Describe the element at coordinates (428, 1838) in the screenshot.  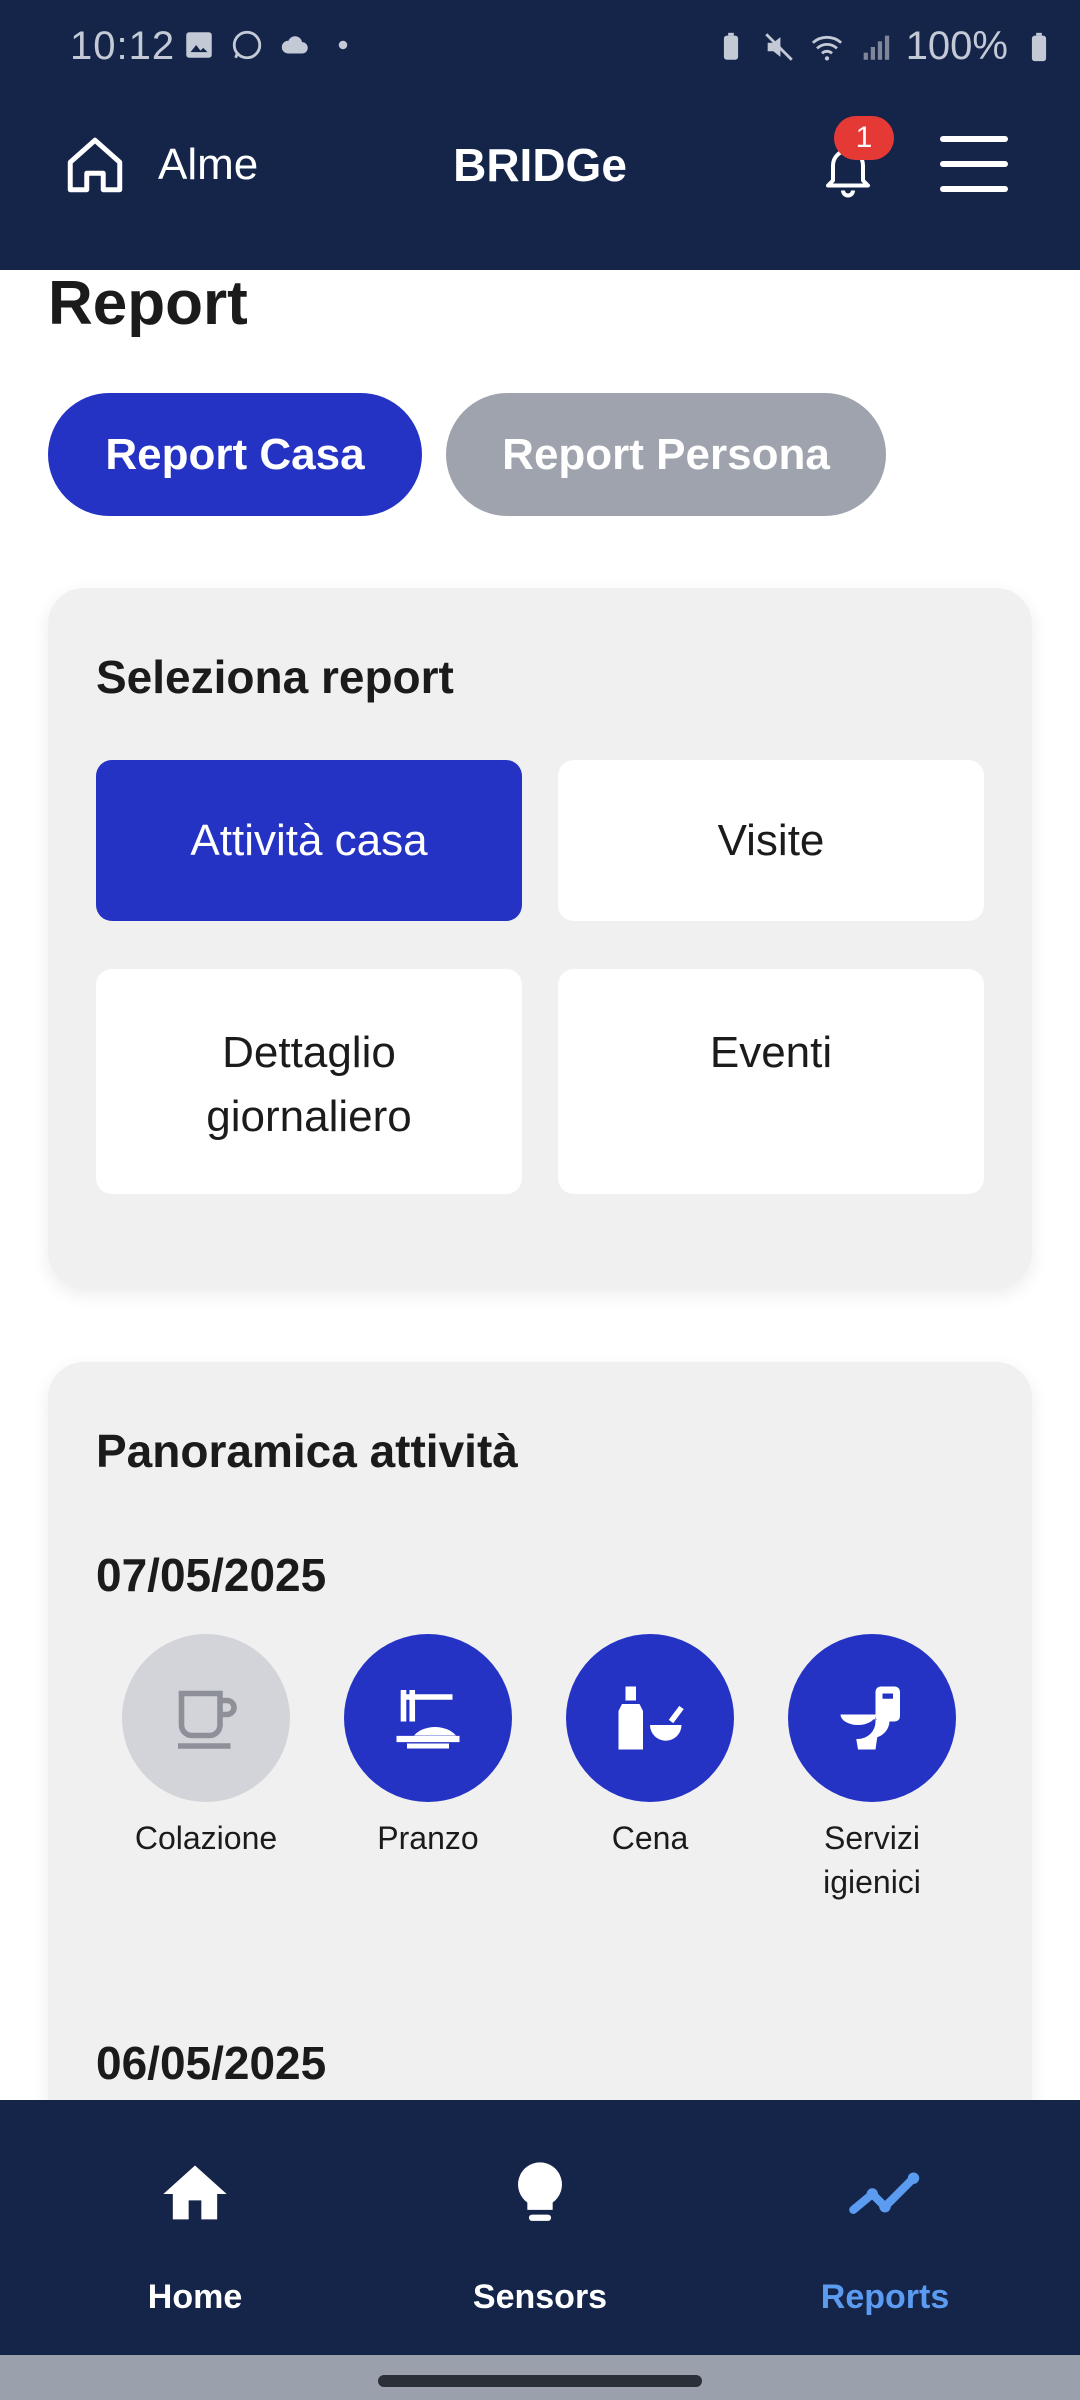
I see `activity-label: Pranzo` at that location.